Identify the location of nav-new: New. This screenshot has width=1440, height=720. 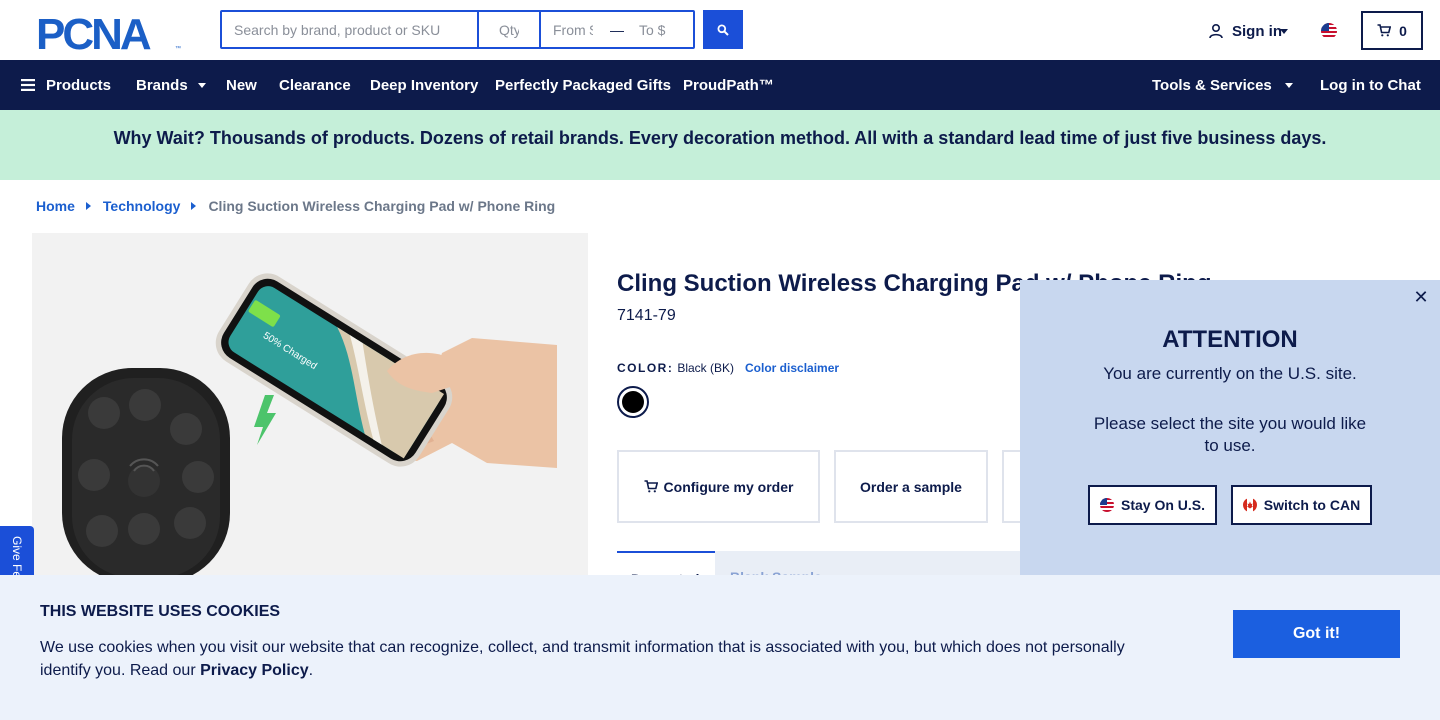
(241, 85).